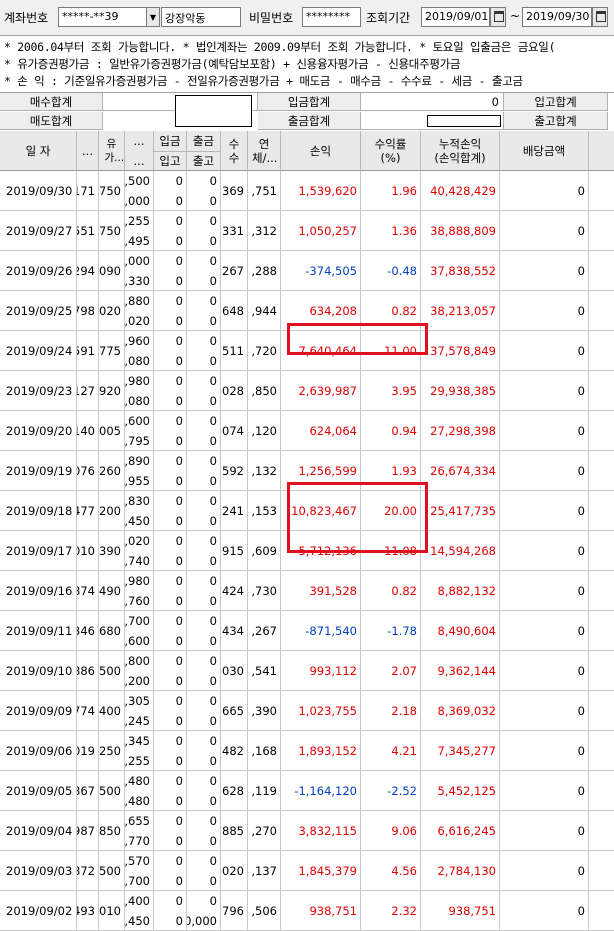  Describe the element at coordinates (38, 151) in the screenshot. I see `col-header-date: 일 자` at that location.